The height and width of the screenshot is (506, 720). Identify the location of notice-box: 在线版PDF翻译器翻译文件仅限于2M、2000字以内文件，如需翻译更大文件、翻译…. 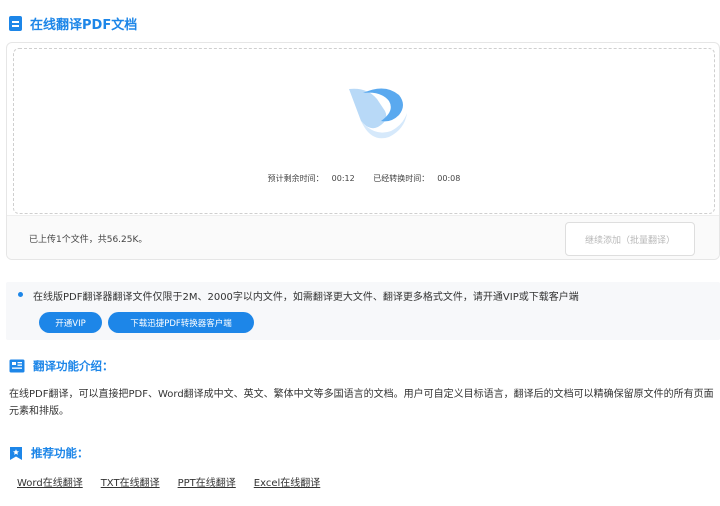
(363, 311).